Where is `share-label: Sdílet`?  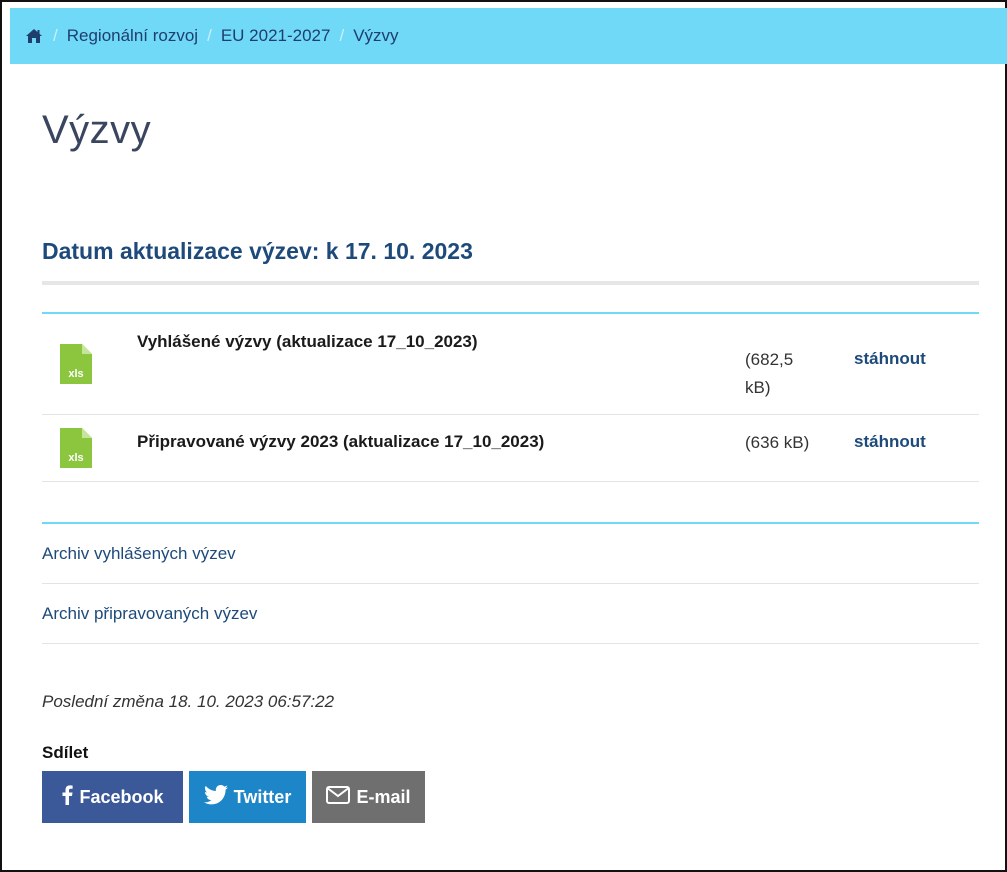
share-label: Sdílet is located at coordinates (65, 752).